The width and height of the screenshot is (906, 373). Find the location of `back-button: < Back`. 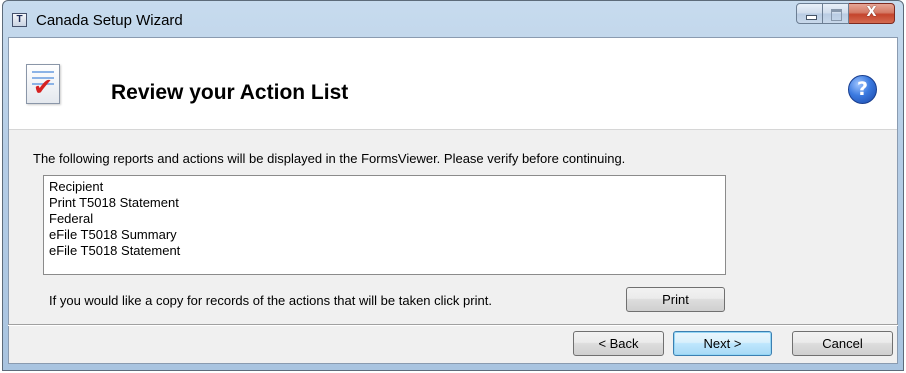

back-button: < Back is located at coordinates (618, 343).